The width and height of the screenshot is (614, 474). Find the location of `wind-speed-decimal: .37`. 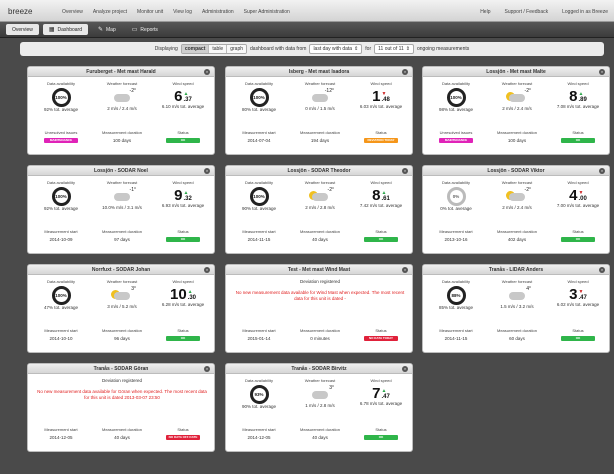

wind-speed-decimal: .37 is located at coordinates (187, 100).